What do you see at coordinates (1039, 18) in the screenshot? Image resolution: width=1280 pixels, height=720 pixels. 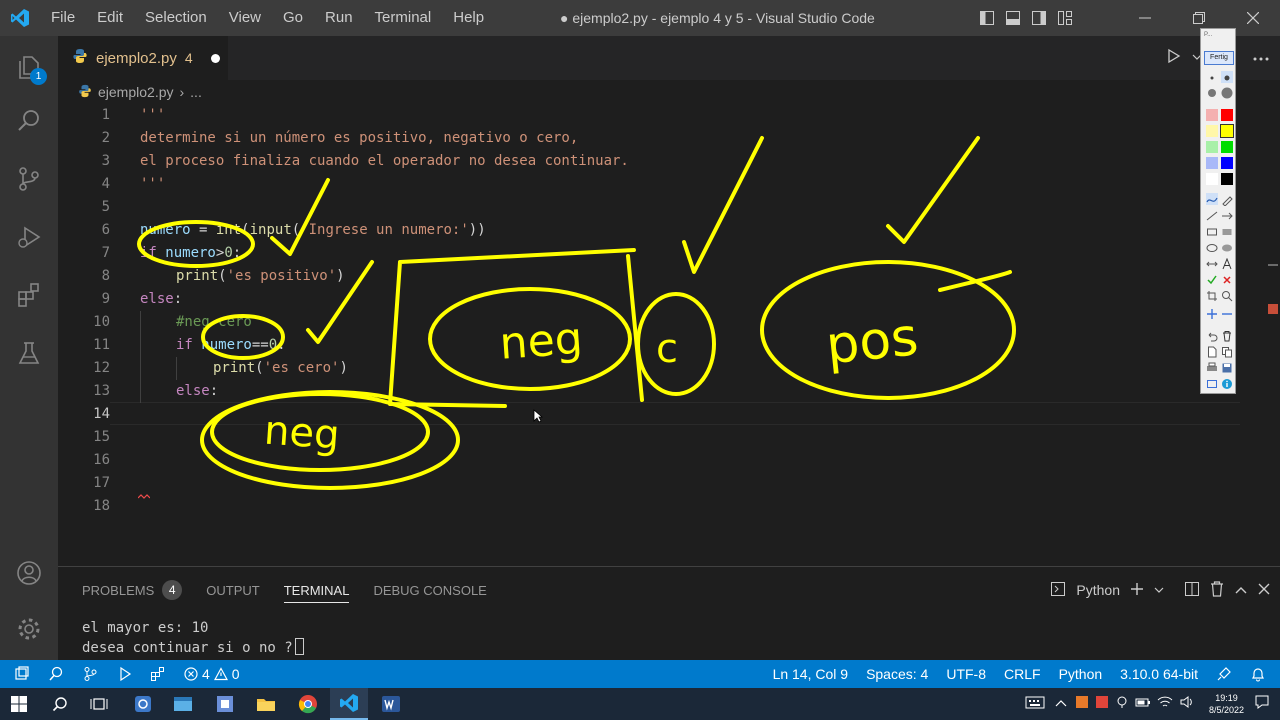 I see `toggle-secondary-sidebar-icon` at bounding box center [1039, 18].